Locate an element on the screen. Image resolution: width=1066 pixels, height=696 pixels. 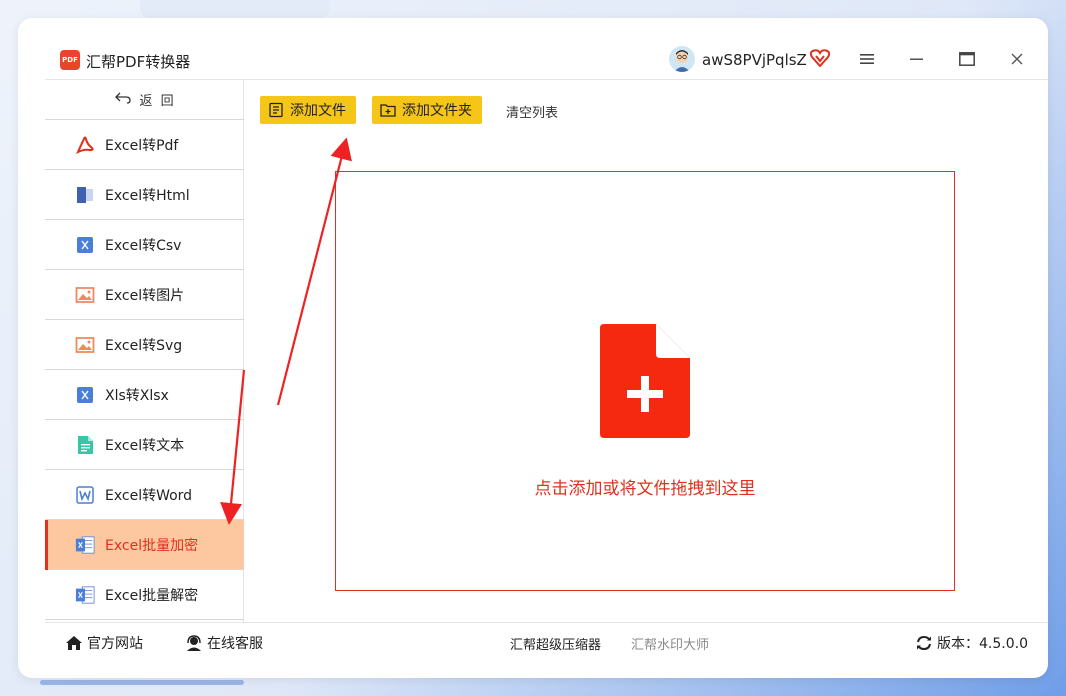
watermark-link: 汇帮水印大师 is located at coordinates (670, 643).